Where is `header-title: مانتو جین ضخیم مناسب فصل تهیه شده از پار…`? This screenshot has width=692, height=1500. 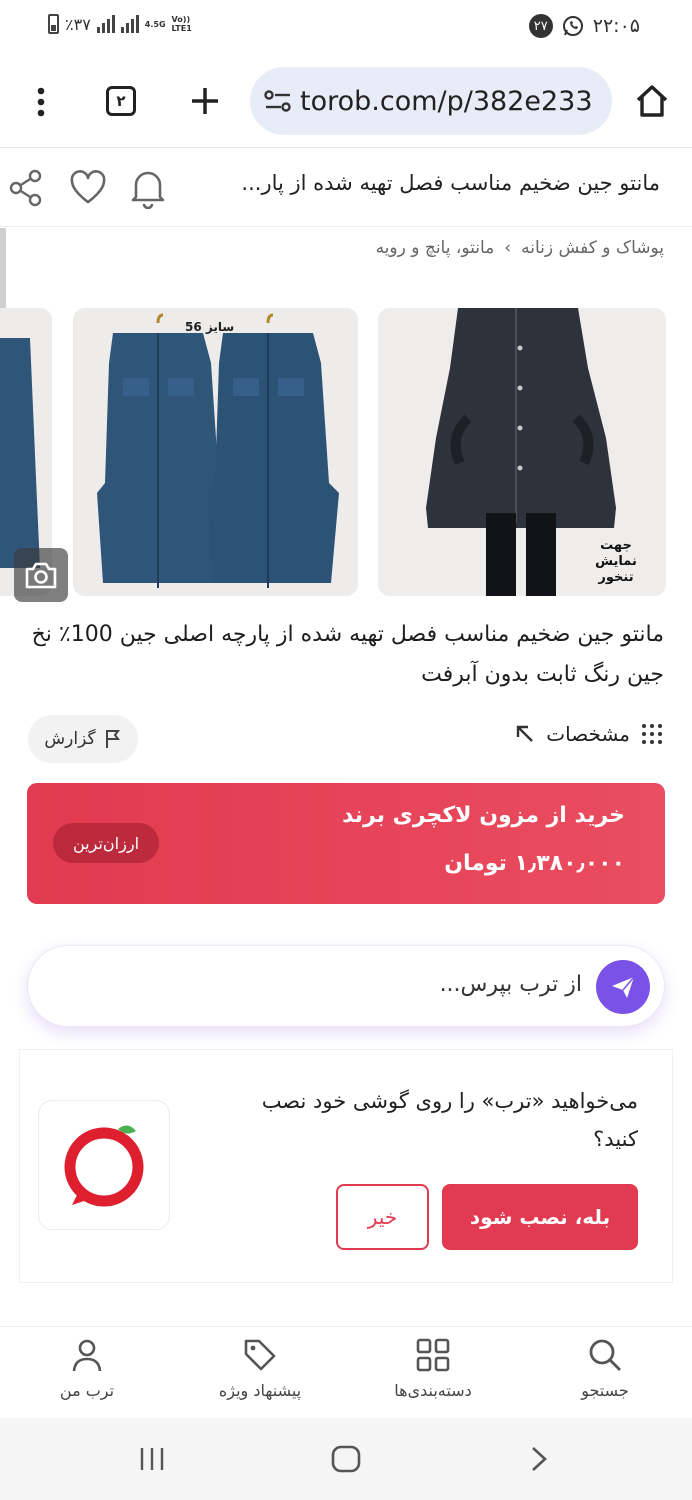
header-title: مانتو جین ضخیم مناسب فصل تهیه شده از پار… is located at coordinates (450, 183).